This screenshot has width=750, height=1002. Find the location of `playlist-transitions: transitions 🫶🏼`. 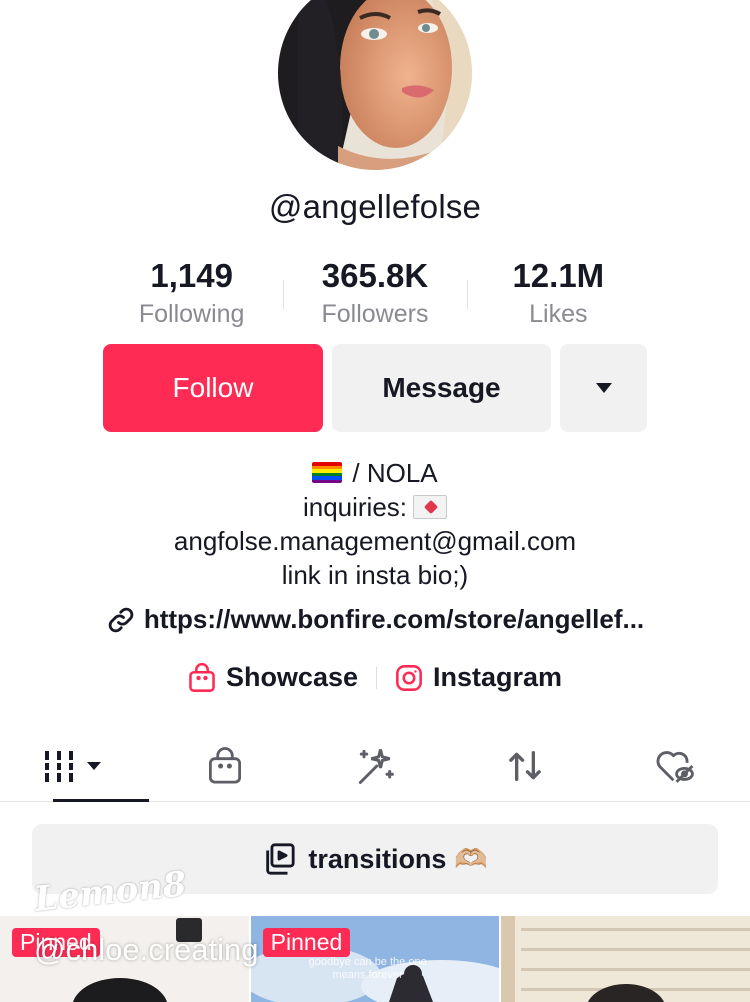

playlist-transitions: transitions 🫶🏼 is located at coordinates (375, 859).